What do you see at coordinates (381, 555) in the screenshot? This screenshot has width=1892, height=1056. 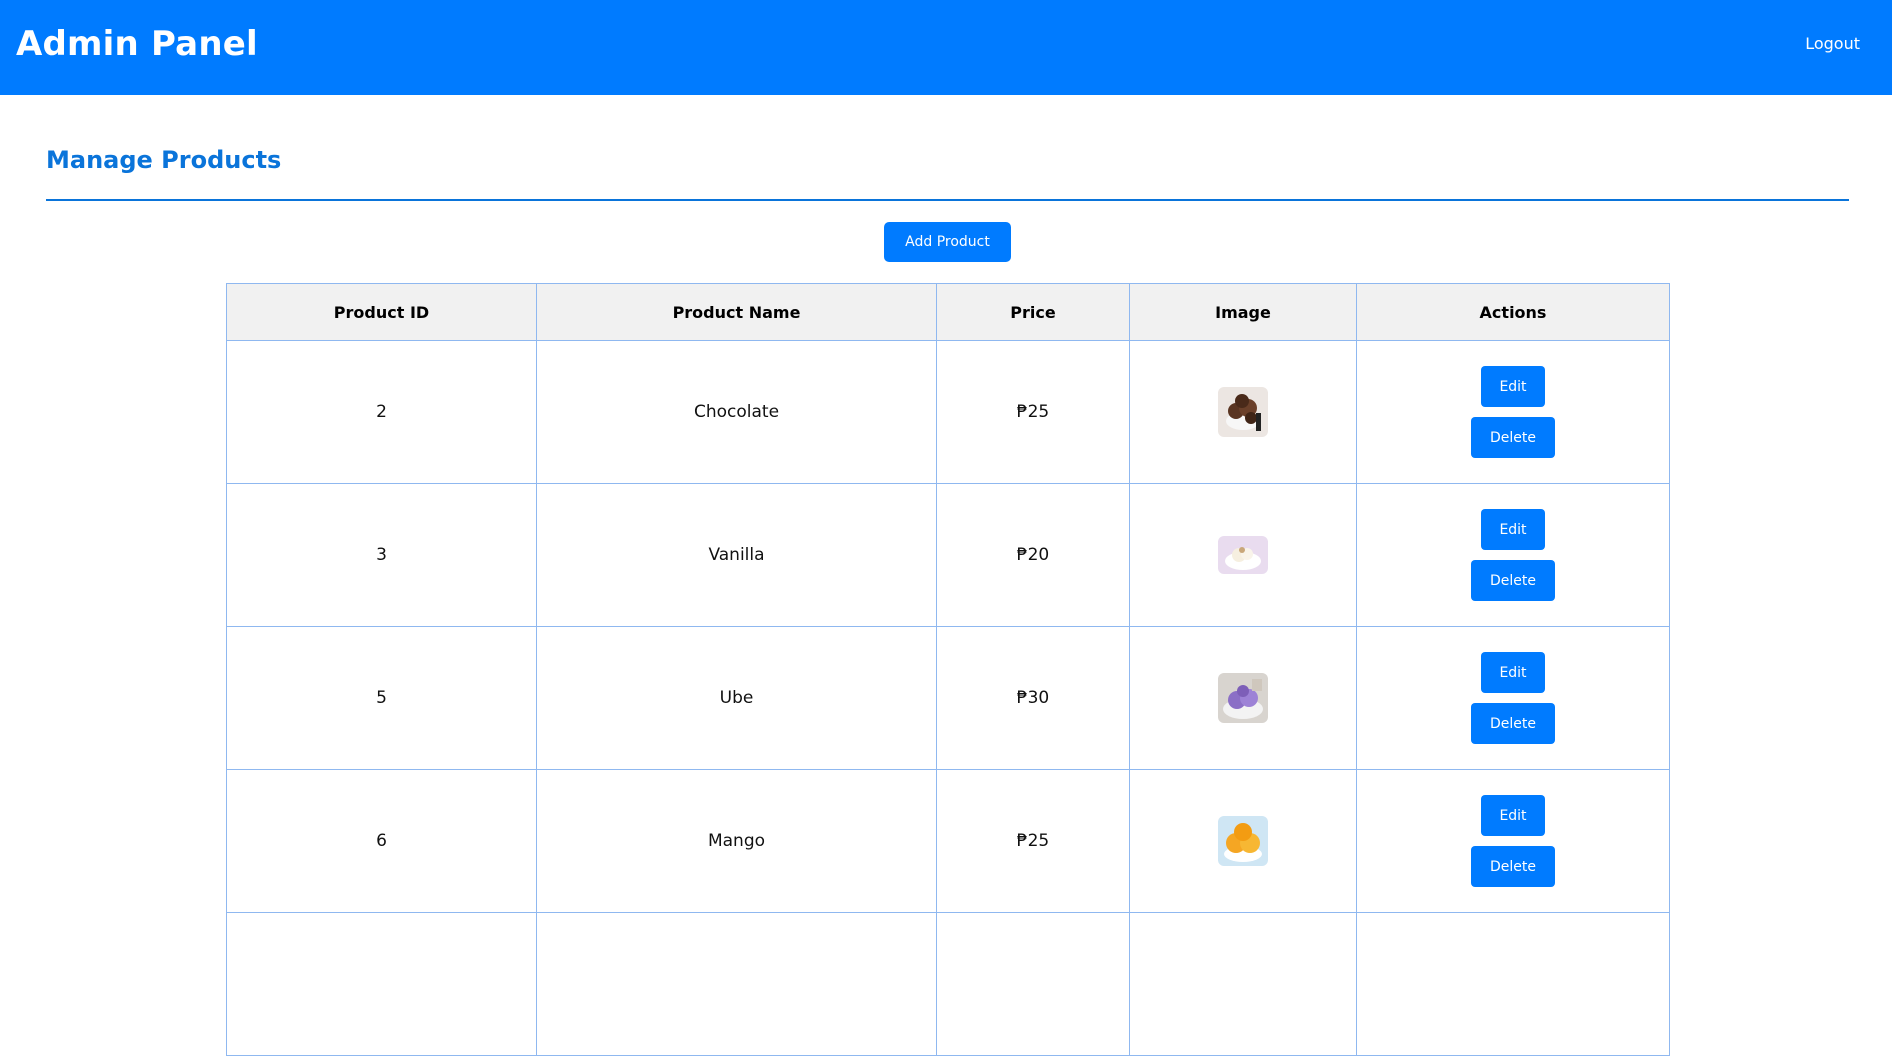 I see `product-id-cell: 3` at bounding box center [381, 555].